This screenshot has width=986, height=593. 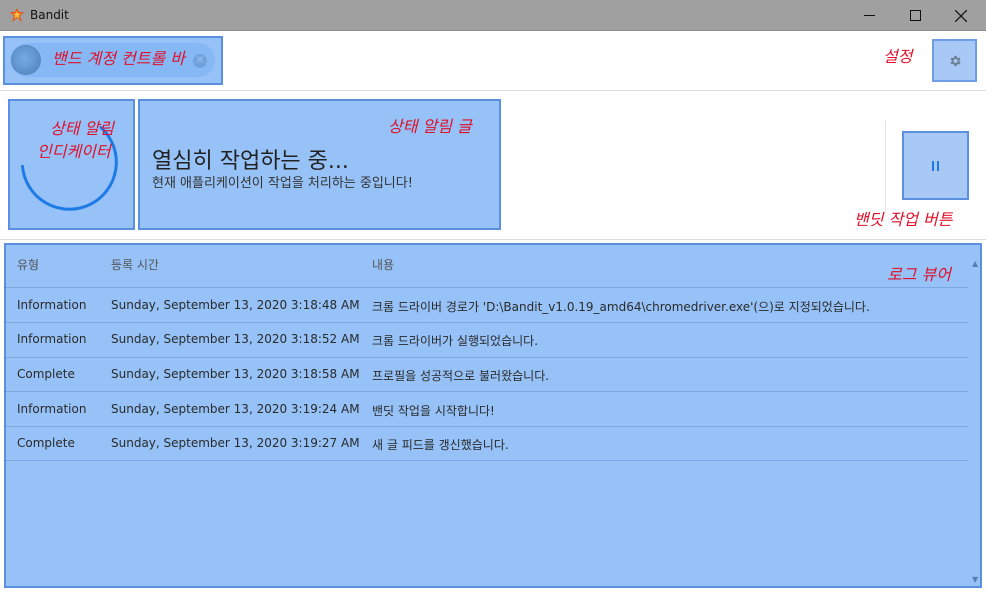 I want to click on gear-icon, so click(x=955, y=60).